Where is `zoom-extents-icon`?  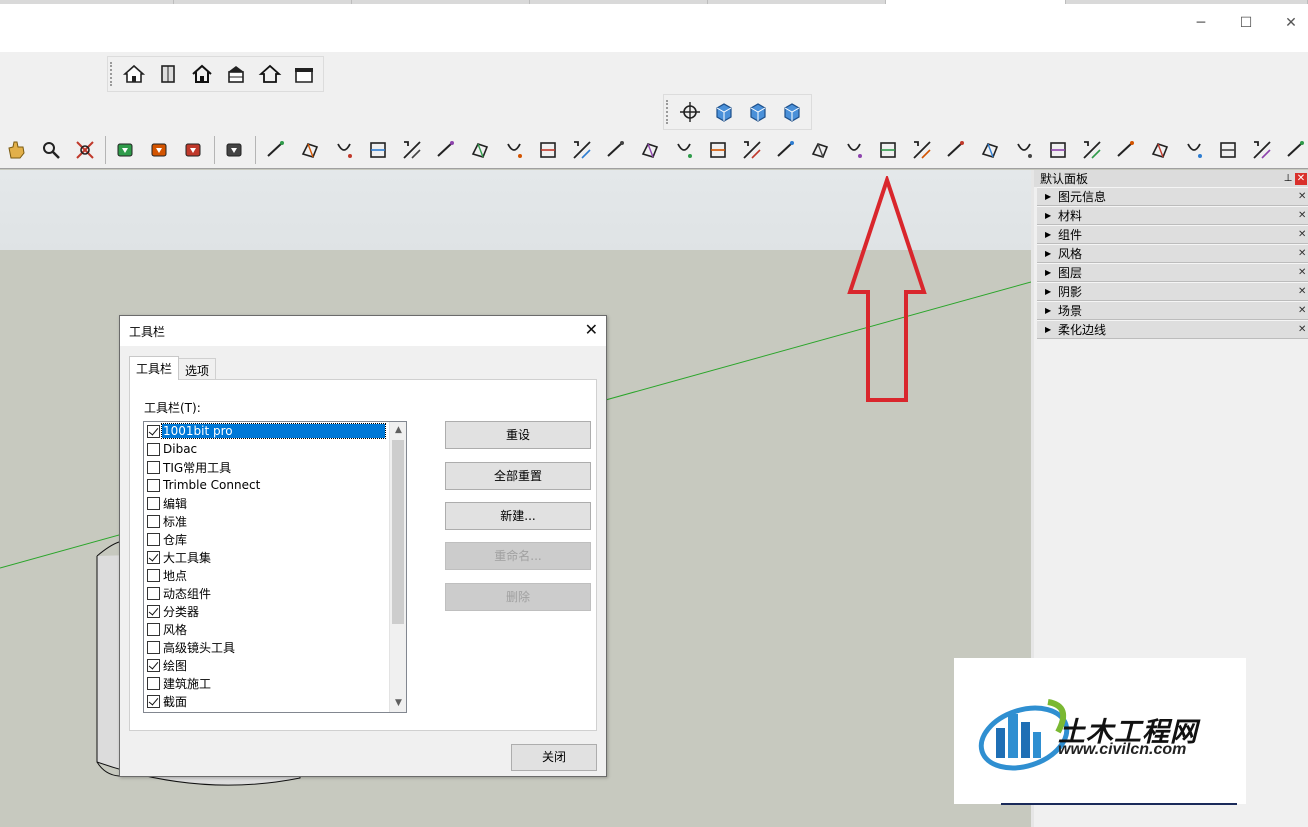 zoom-extents-icon is located at coordinates (85, 150).